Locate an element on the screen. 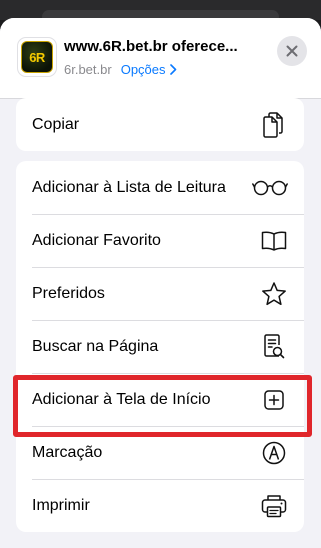 The image size is (321, 548). action-add-bookmark: Adicionar Favorito is located at coordinates (160, 240).